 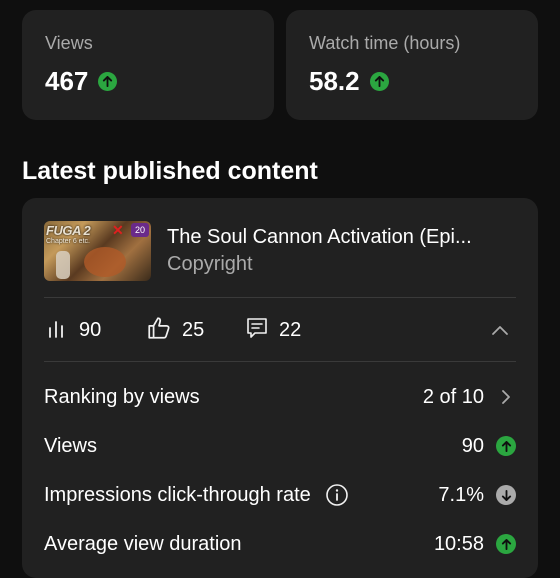 I want to click on ctr-detail-value: 7.1%, so click(x=461, y=494).